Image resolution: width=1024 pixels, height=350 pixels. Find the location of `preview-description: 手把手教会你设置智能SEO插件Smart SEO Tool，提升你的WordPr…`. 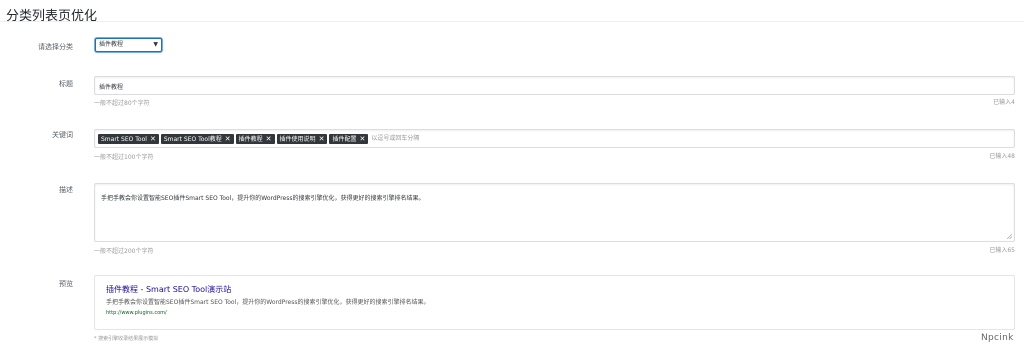

preview-description: 手把手教会你设置智能SEO插件Smart SEO Tool，提升你的WordPr… is located at coordinates (268, 302).